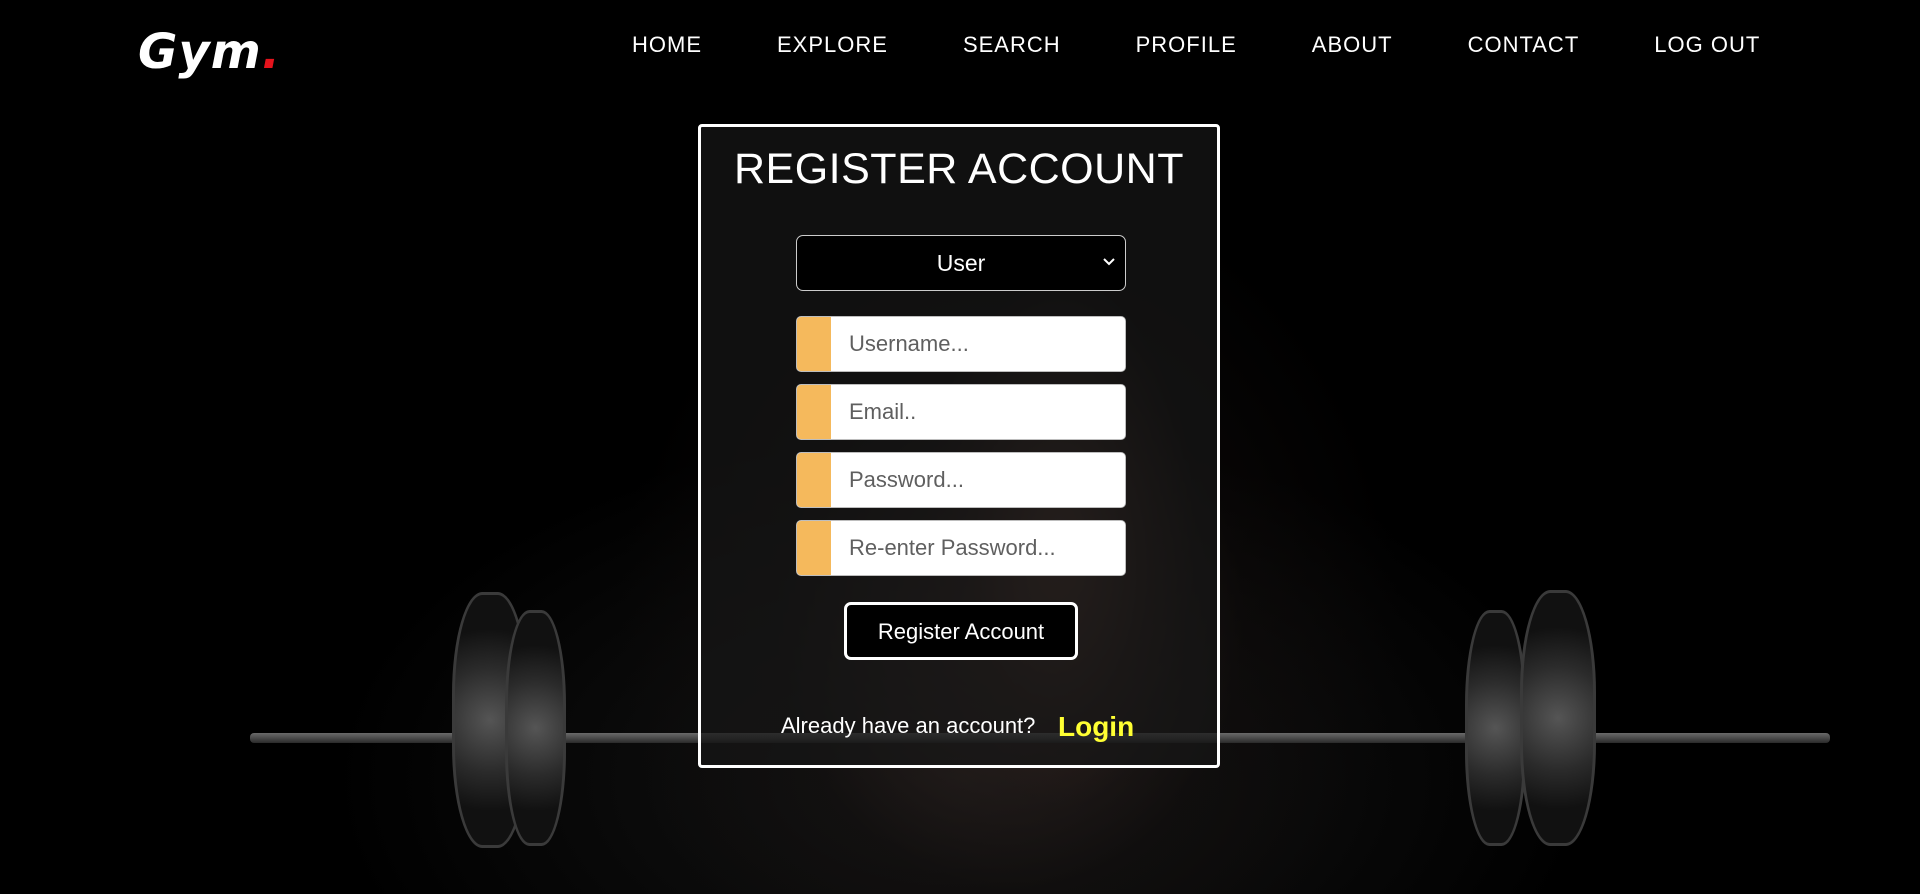  I want to click on barbell-plate-right-outer, so click(1558, 718).